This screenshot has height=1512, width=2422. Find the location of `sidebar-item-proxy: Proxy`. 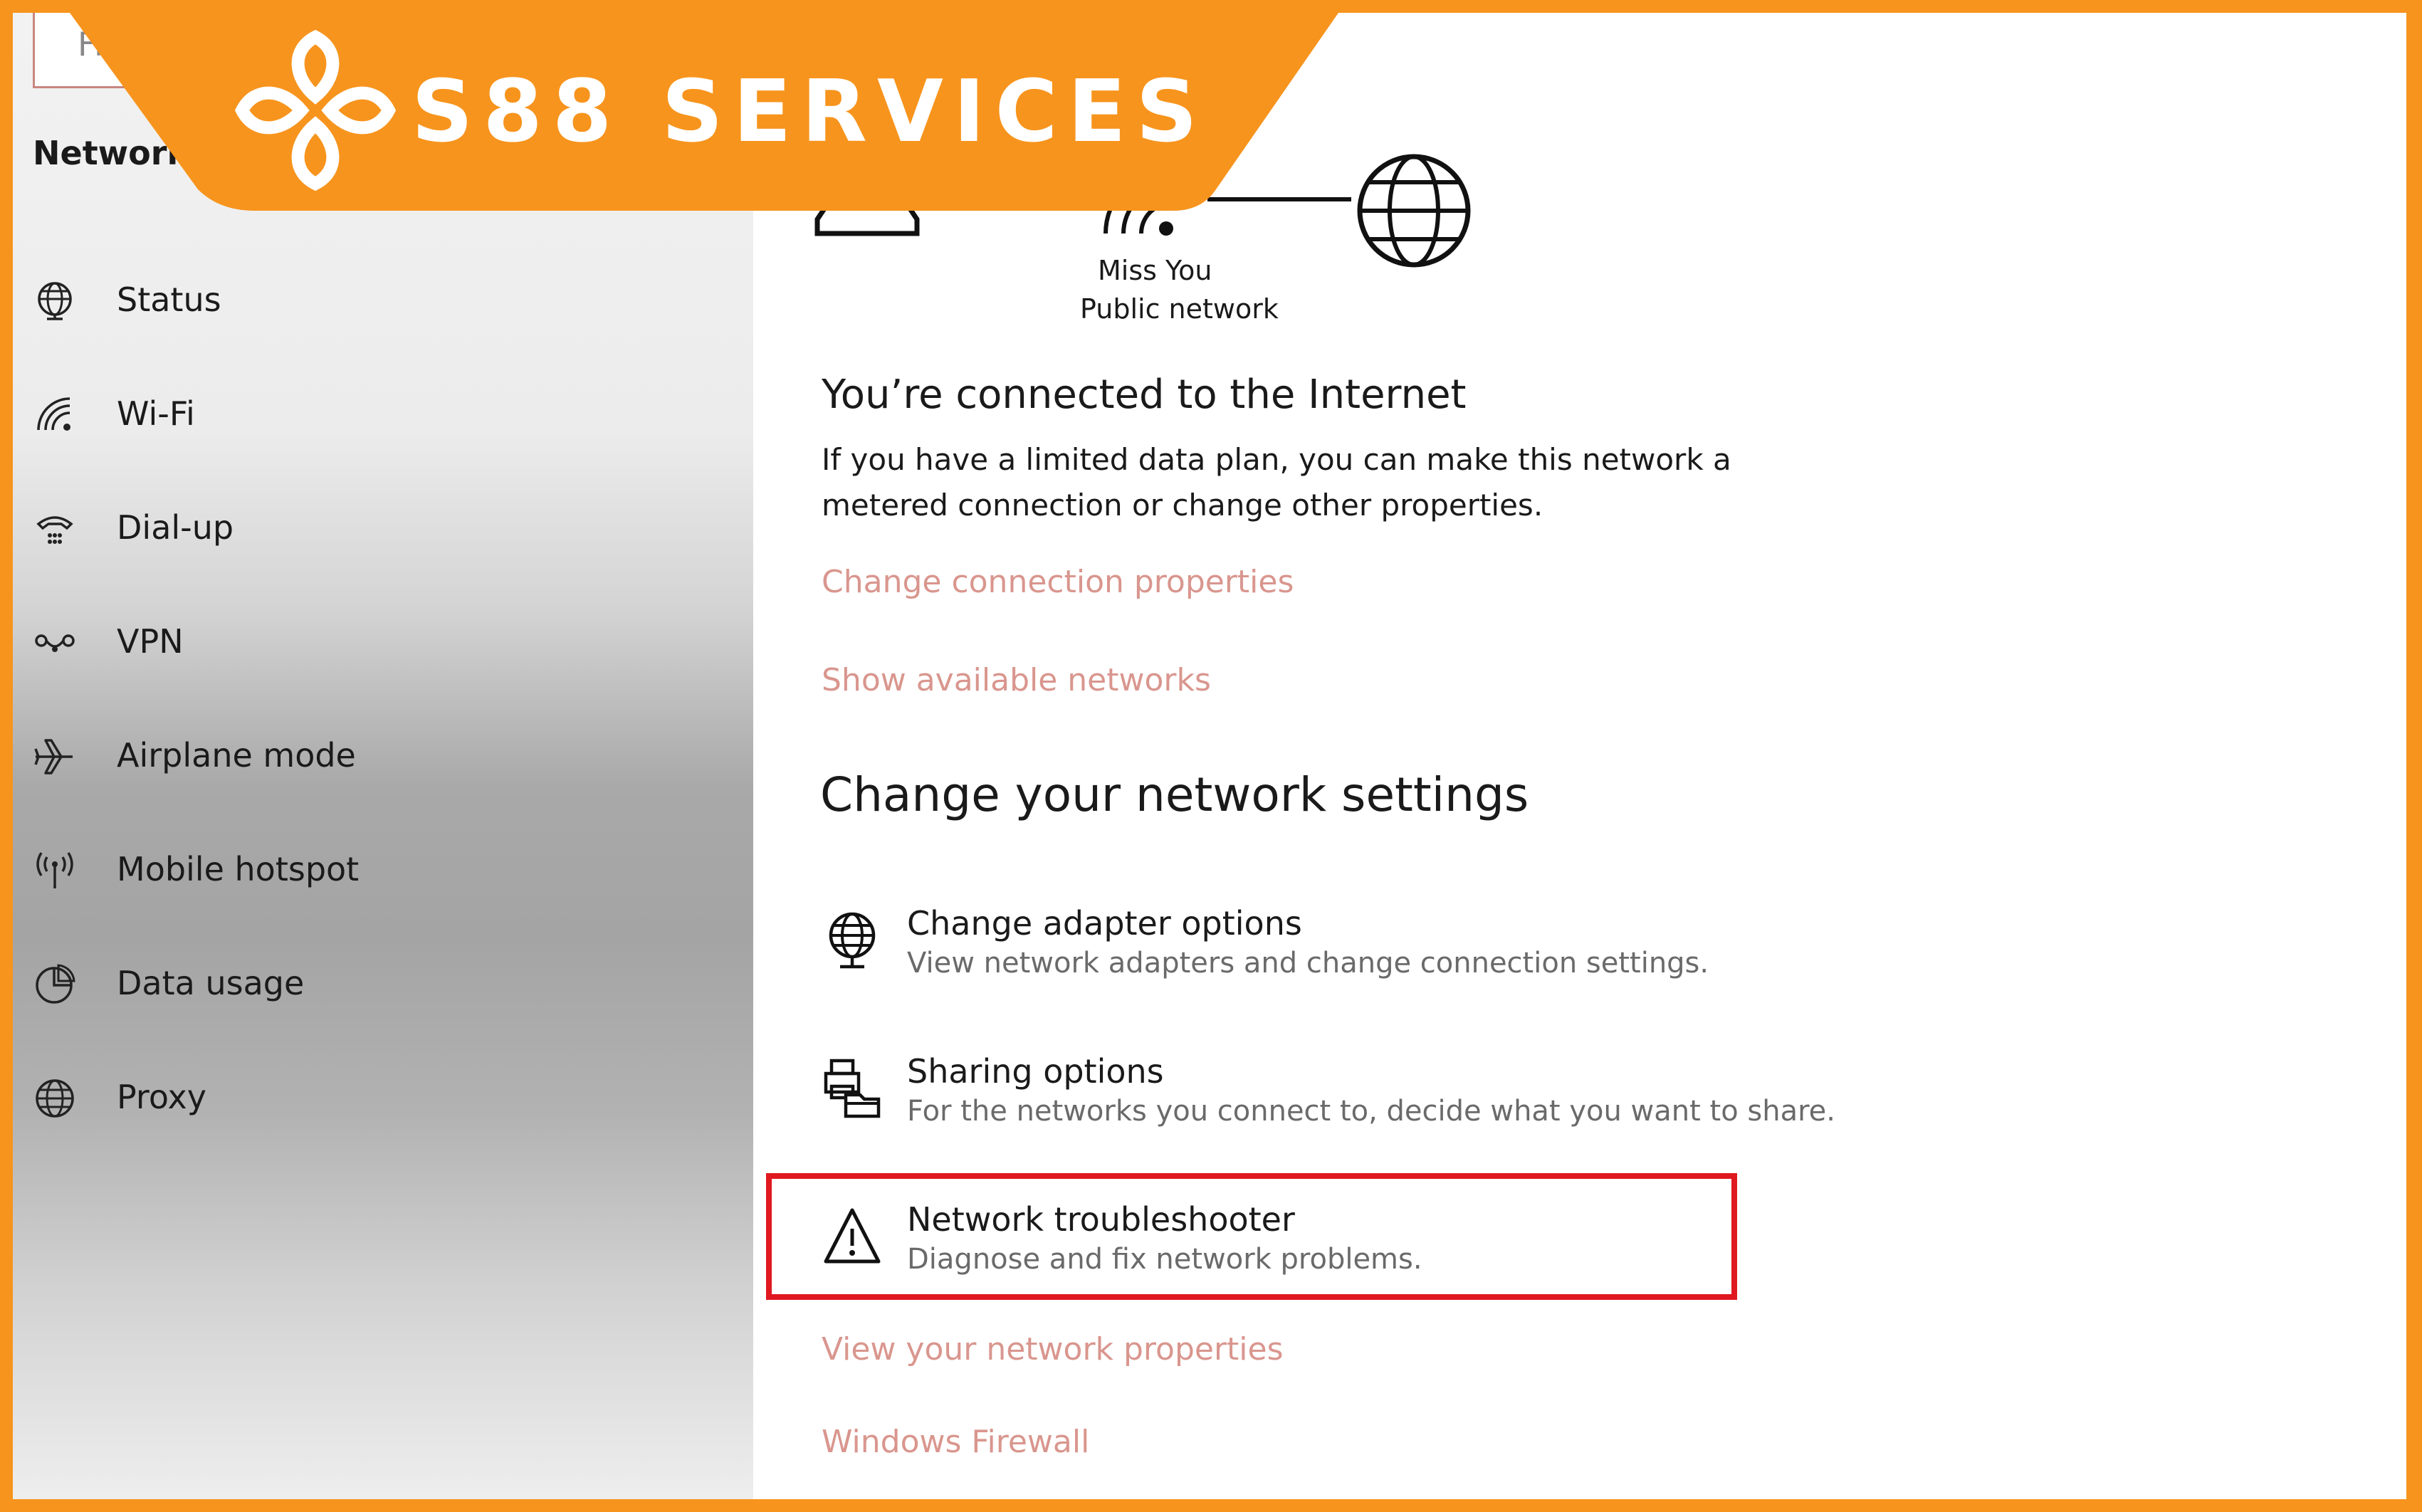

sidebar-item-proxy: Proxy is located at coordinates (353, 1098).